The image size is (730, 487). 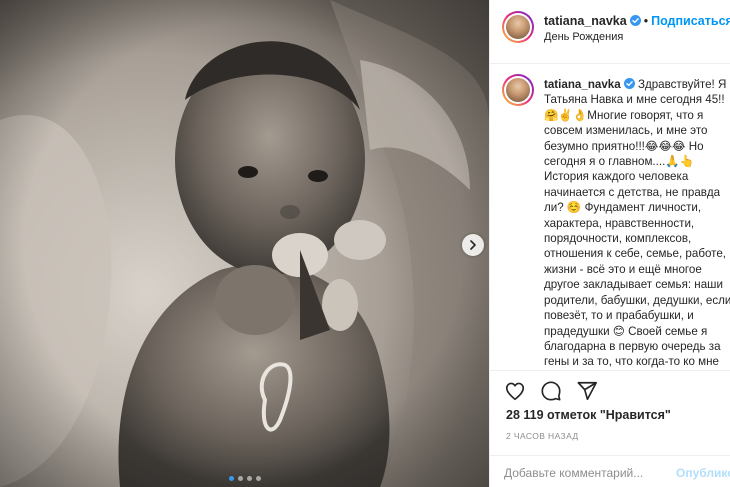 What do you see at coordinates (587, 391) in the screenshot?
I see `share-icon` at bounding box center [587, 391].